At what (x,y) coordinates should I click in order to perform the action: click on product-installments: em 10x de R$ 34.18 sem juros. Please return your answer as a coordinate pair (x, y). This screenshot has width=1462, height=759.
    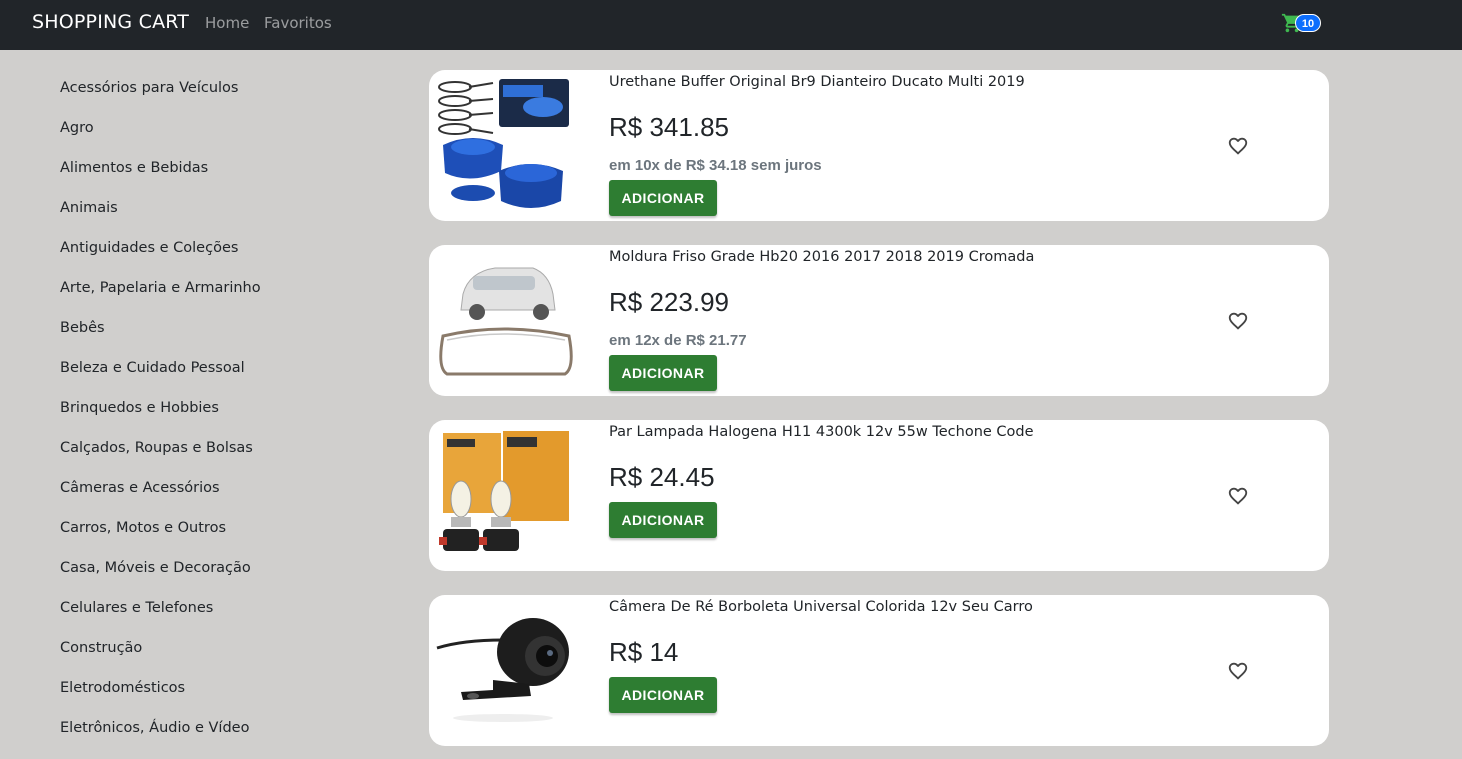
    Looking at the image, I should click on (715, 165).